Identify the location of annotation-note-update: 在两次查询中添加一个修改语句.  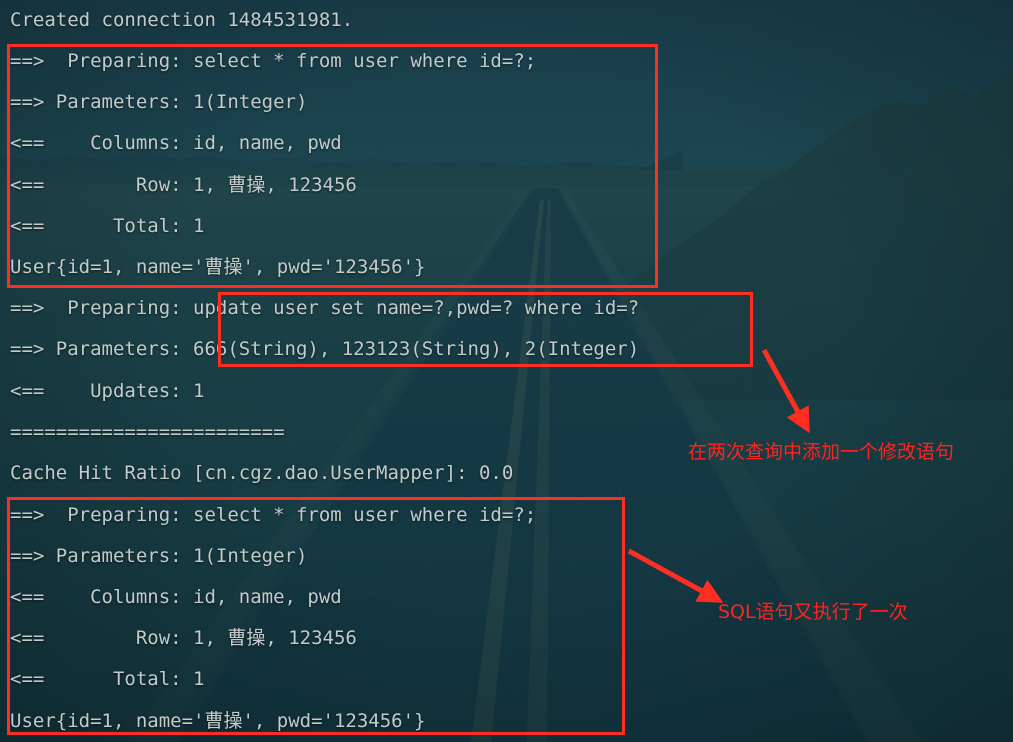
(821, 452).